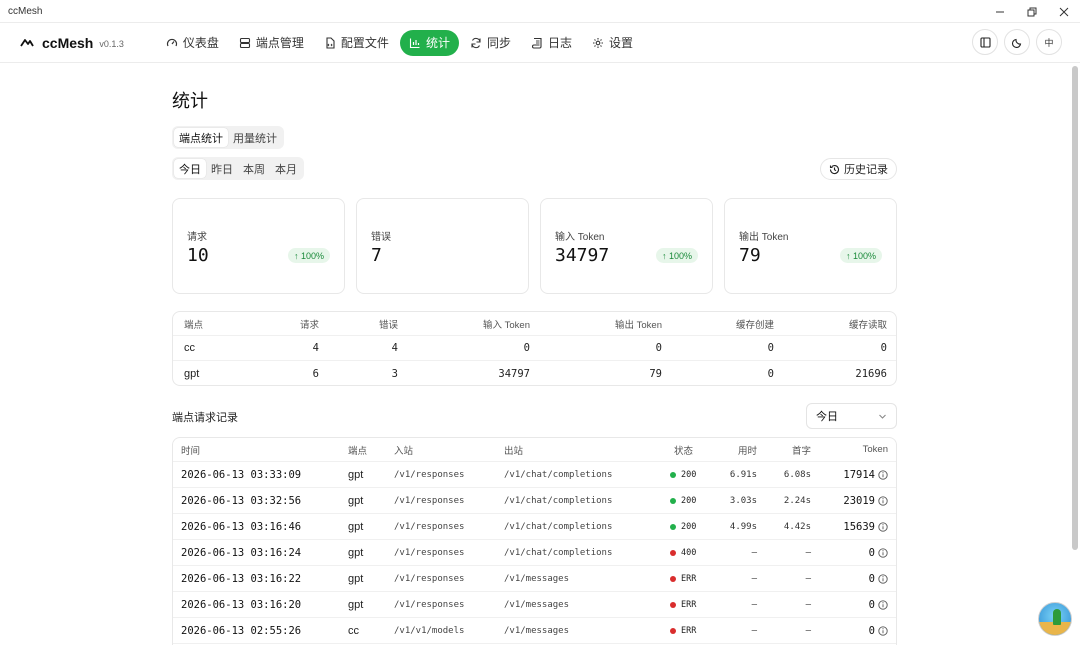 This screenshot has height=645, width=1080. What do you see at coordinates (1017, 42) in the screenshot?
I see `theme-toggle-button` at bounding box center [1017, 42].